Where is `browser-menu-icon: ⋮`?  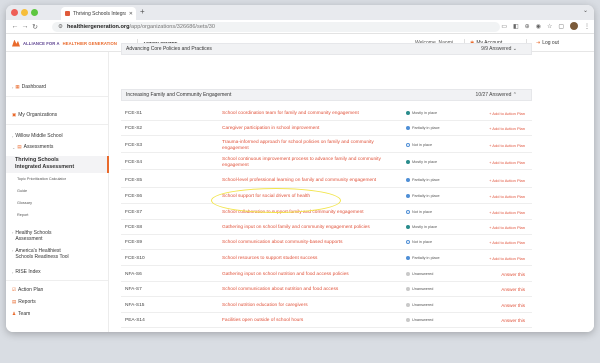
browser-menu-icon: ⋮ is located at coordinates (587, 26).